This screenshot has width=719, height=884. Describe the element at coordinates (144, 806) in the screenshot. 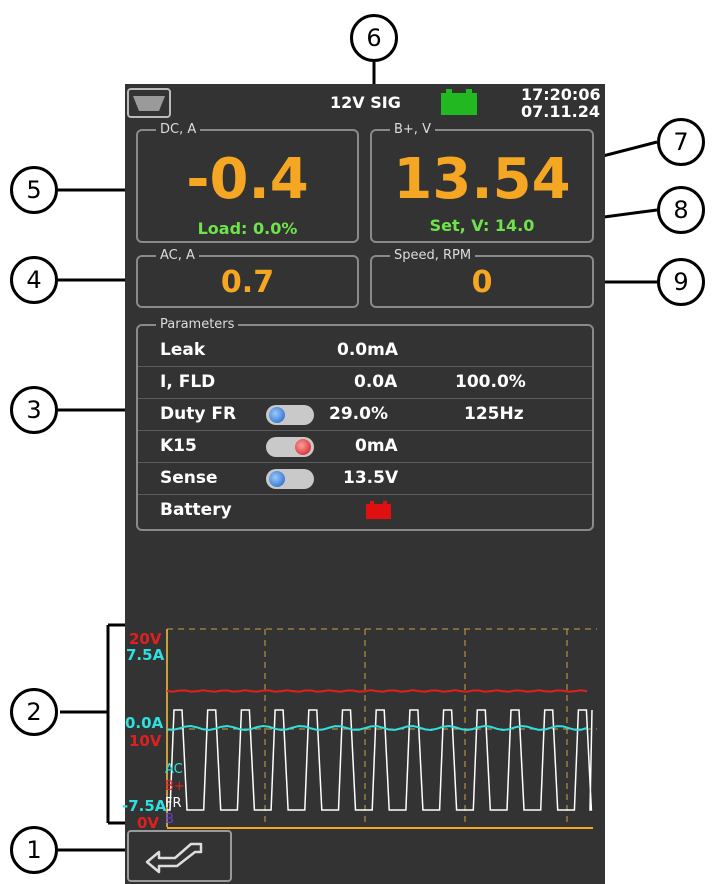

I see `axis-a-bottom: -7.5A` at that location.